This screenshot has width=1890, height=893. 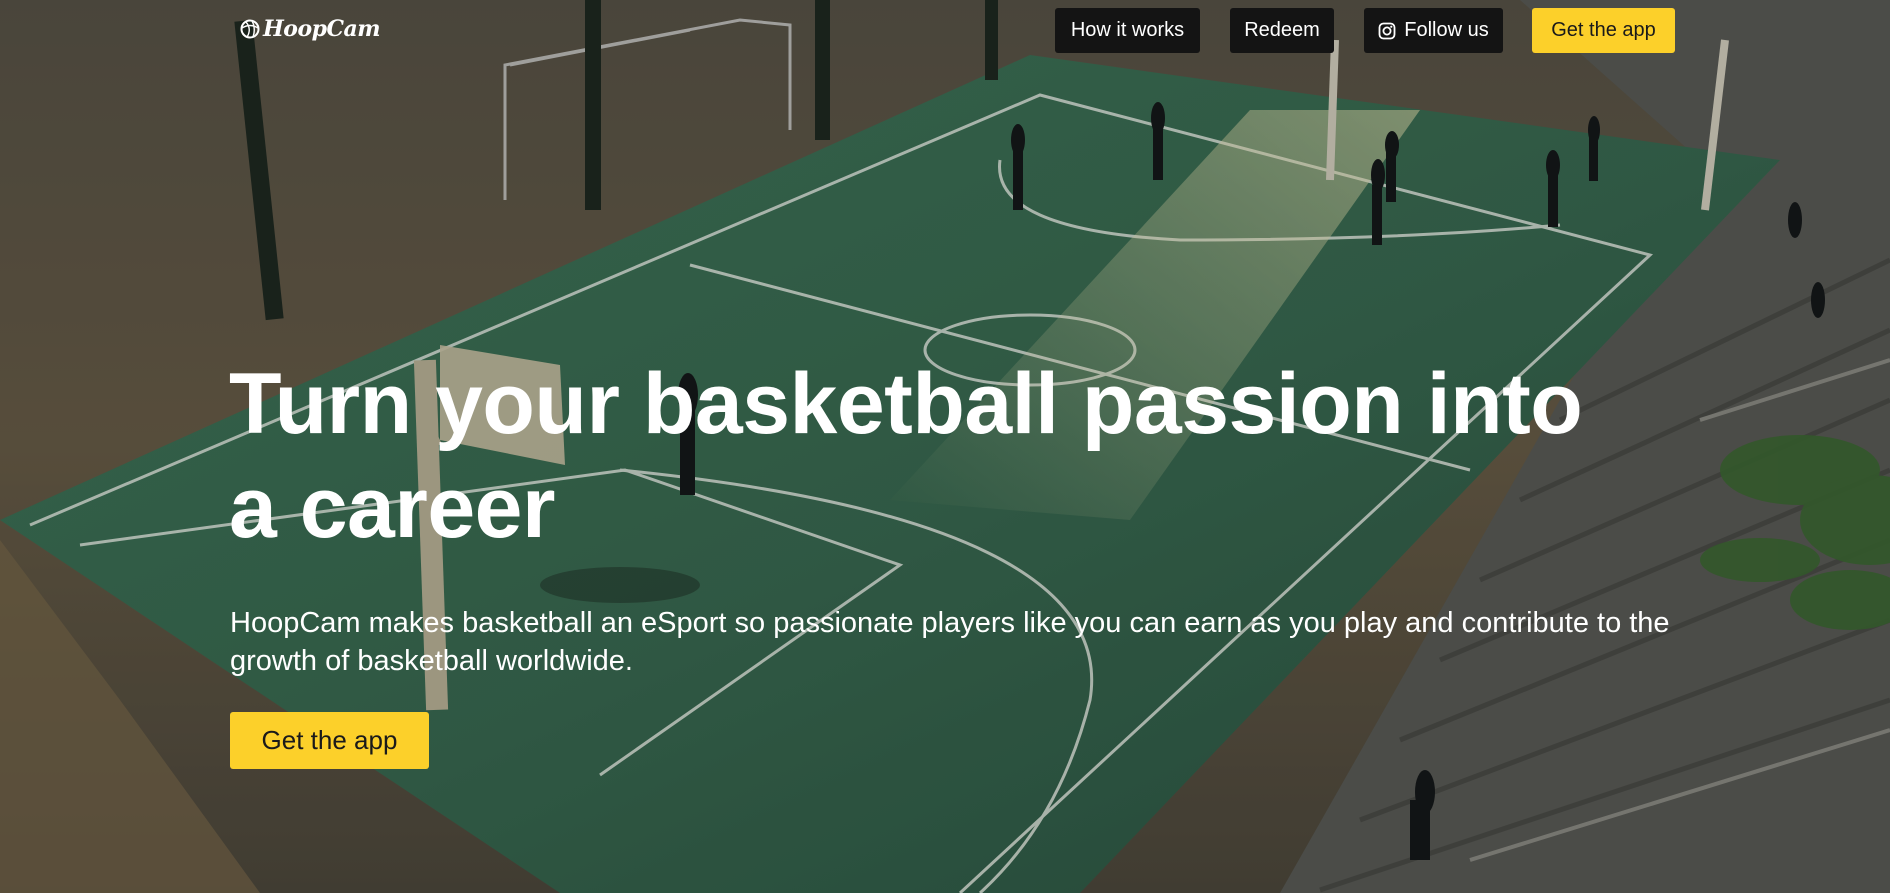 I want to click on nav-get-app-label: Get the app, so click(x=1603, y=30).